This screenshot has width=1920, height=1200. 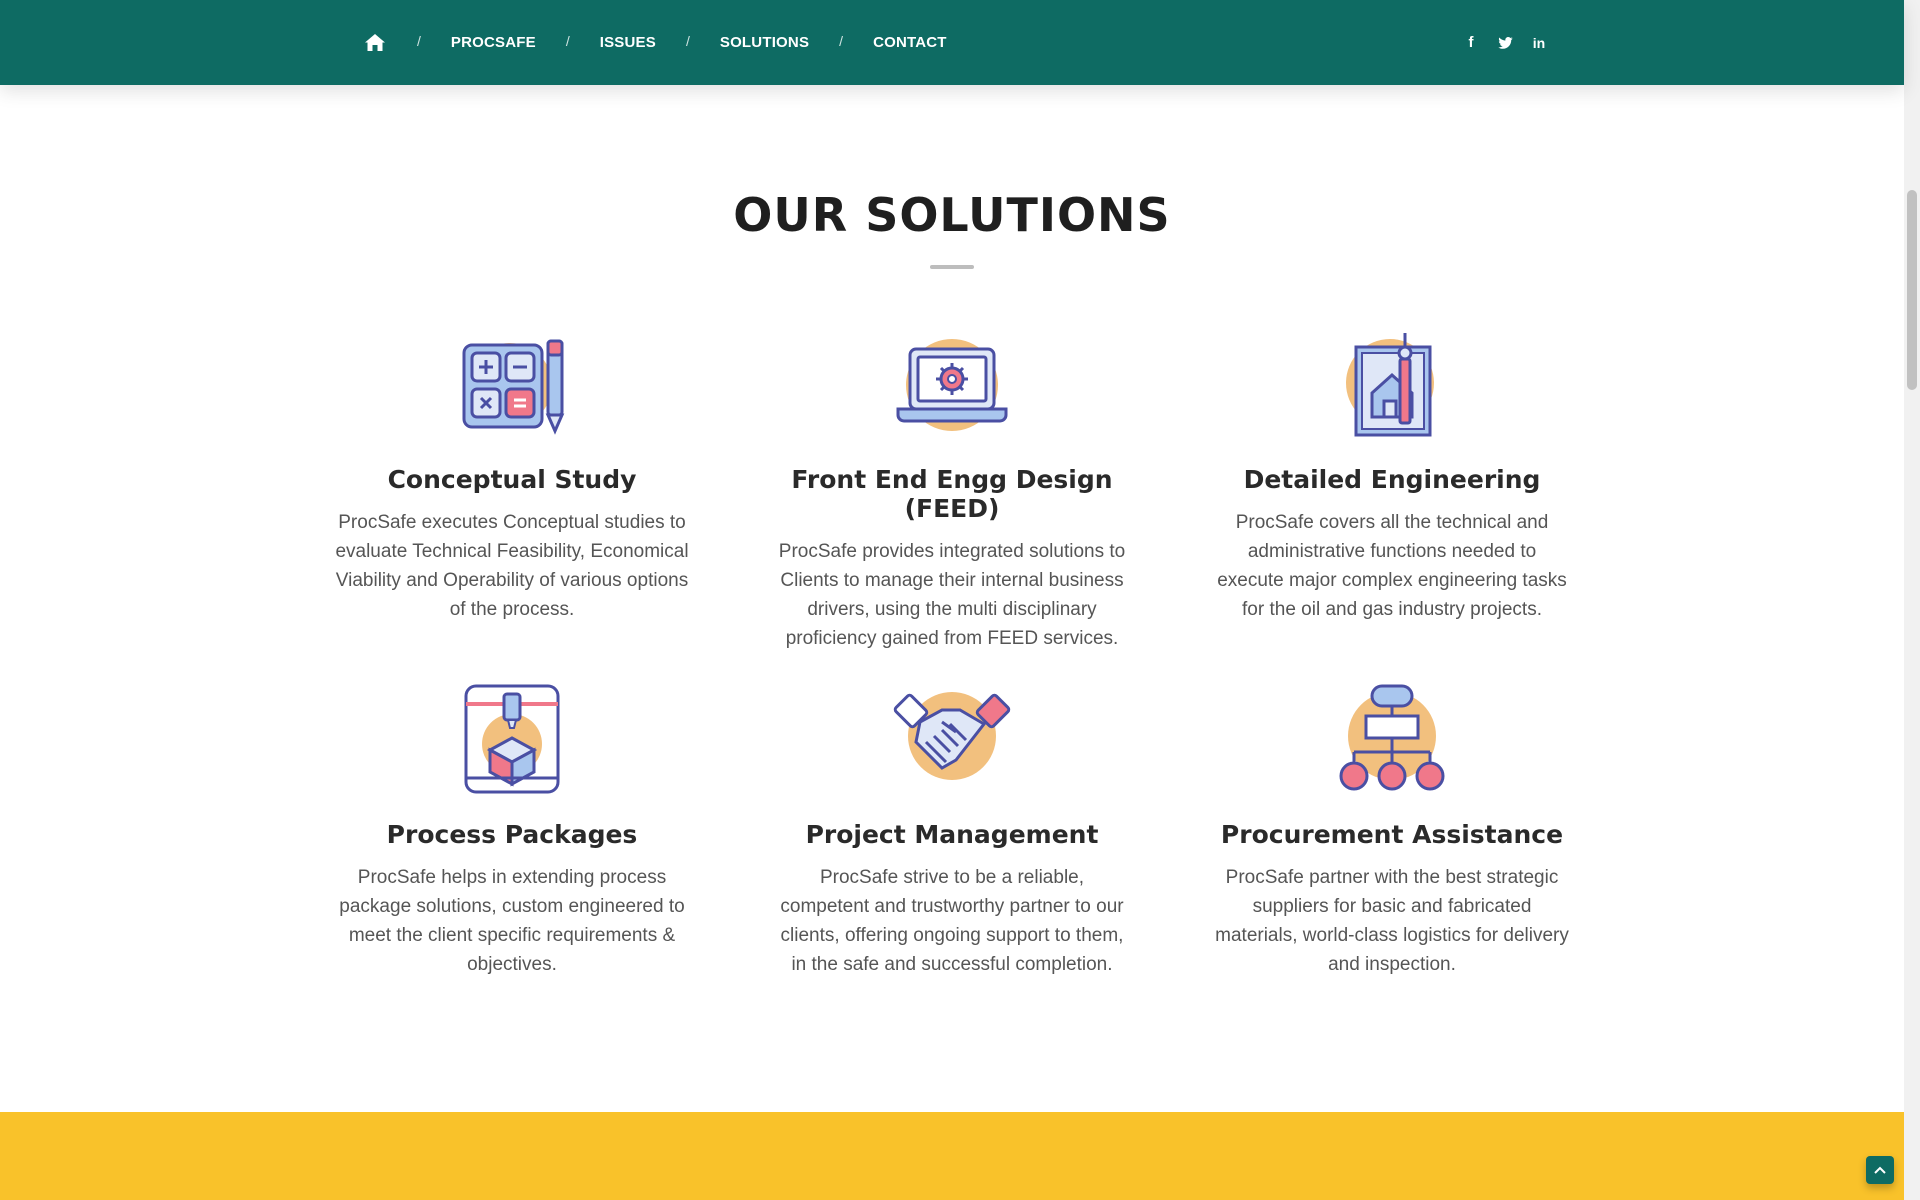 I want to click on nav-link-issues: ISSUES, so click(x=628, y=42).